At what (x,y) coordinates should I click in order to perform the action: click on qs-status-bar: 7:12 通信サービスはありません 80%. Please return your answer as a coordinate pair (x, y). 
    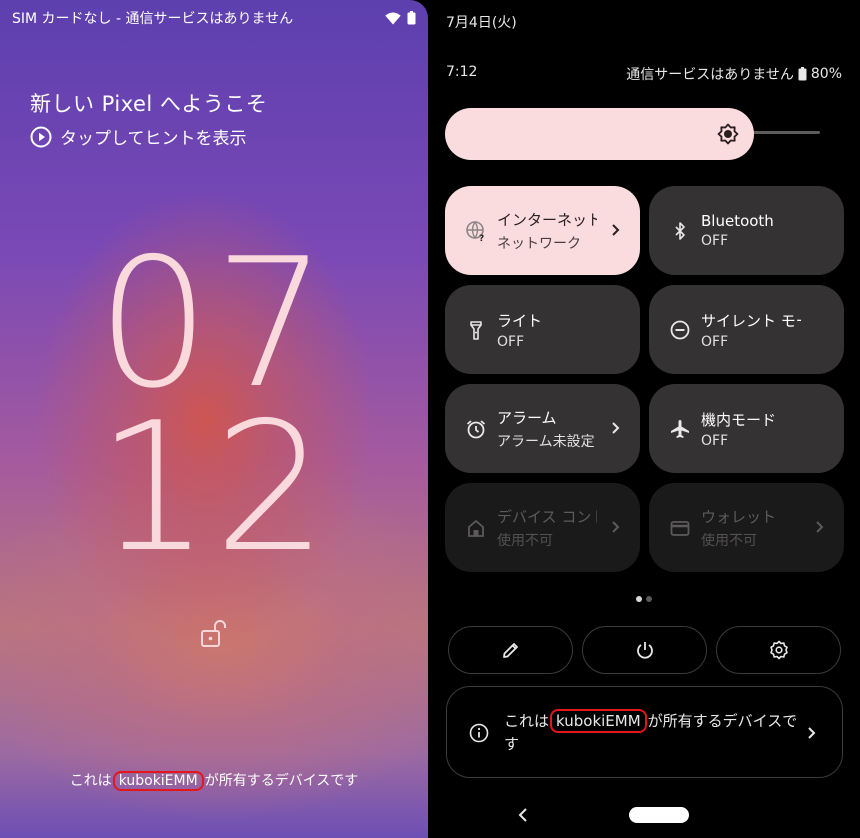
    Looking at the image, I should click on (644, 74).